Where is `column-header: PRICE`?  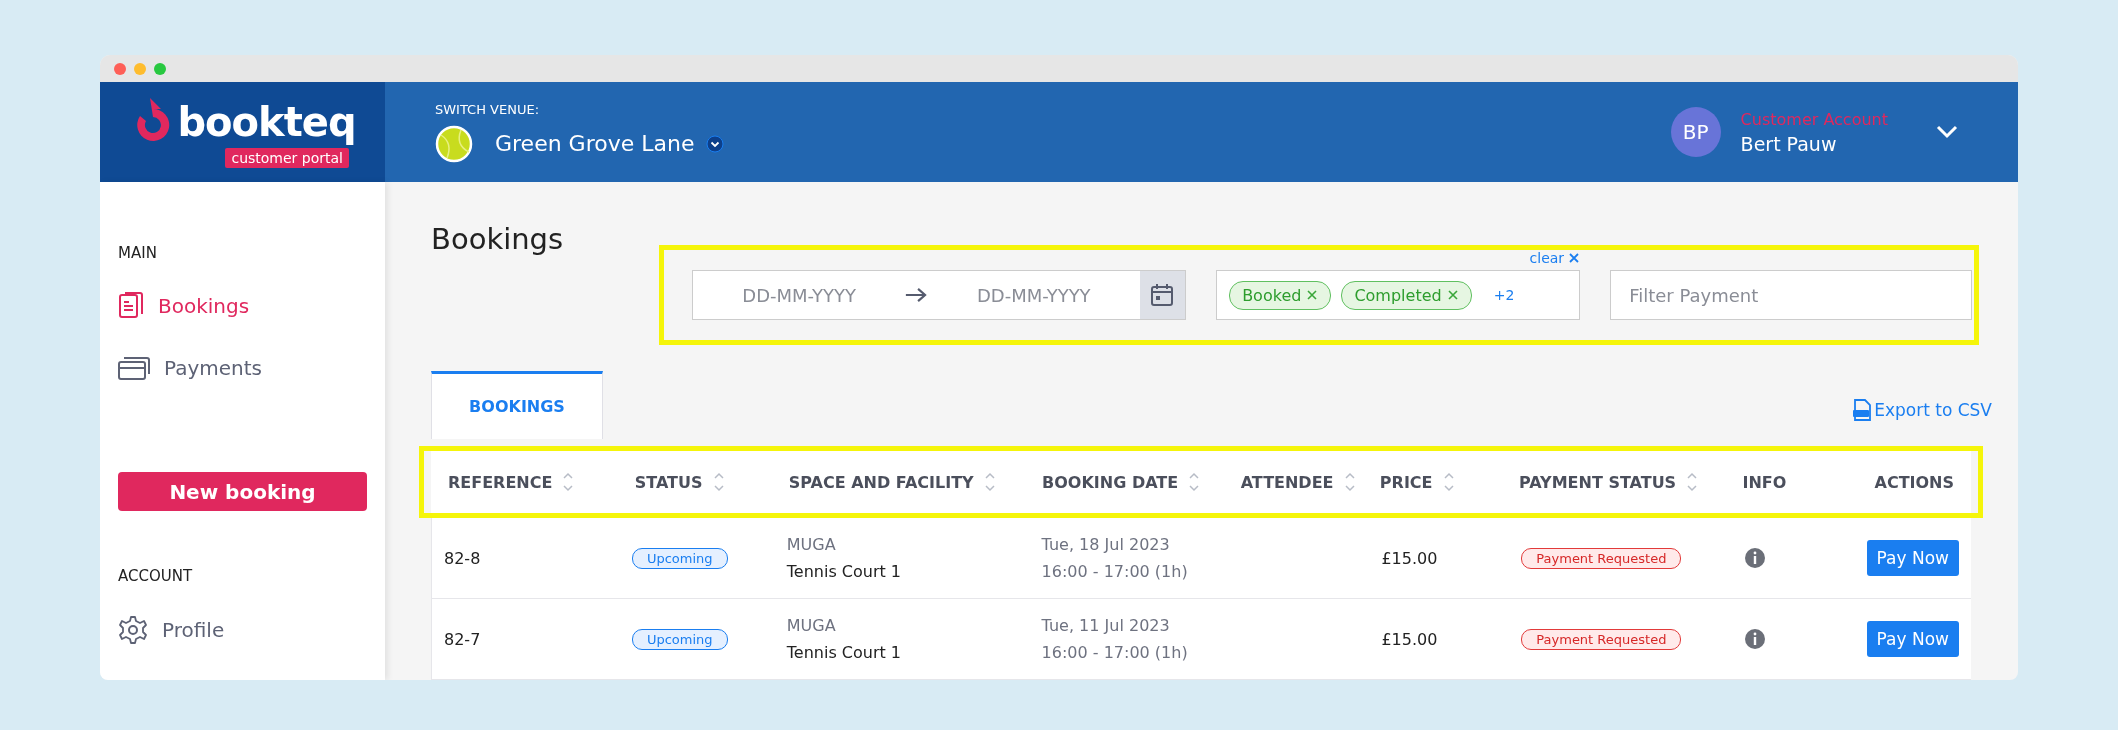
column-header: PRICE is located at coordinates (1406, 482).